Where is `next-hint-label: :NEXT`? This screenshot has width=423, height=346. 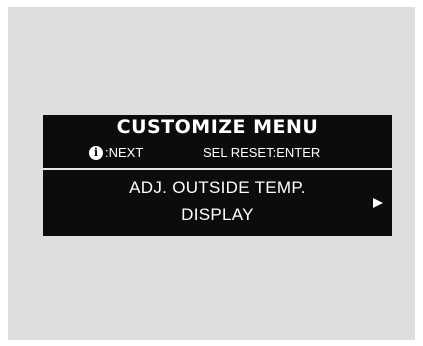 next-hint-label: :NEXT is located at coordinates (124, 152).